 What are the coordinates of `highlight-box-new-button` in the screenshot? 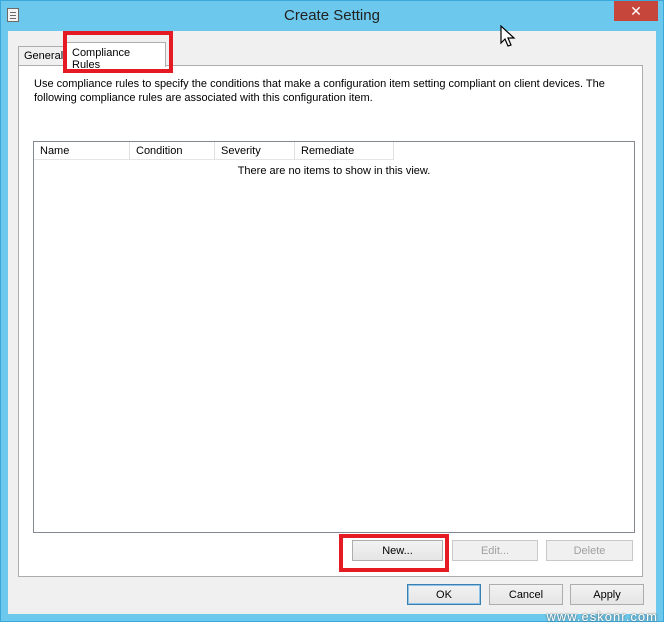 It's located at (394, 553).